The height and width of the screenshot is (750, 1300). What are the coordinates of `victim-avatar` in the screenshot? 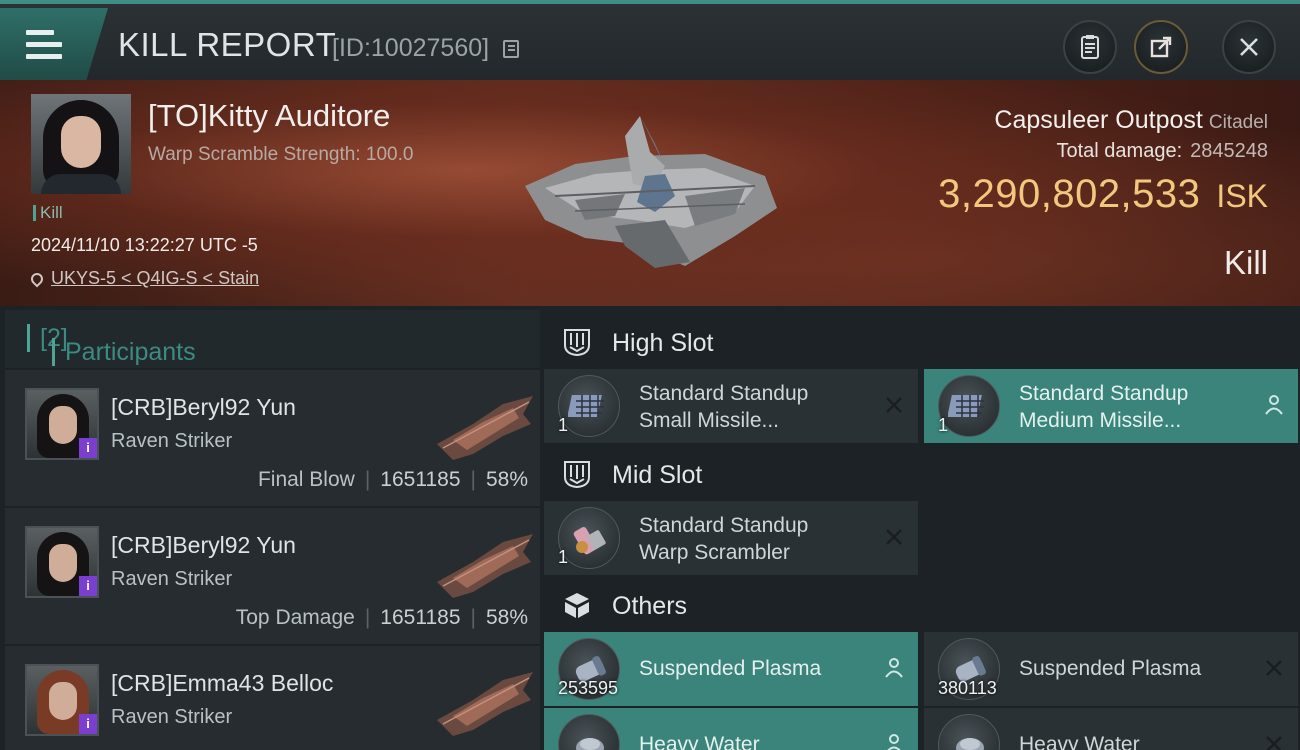 It's located at (81, 144).